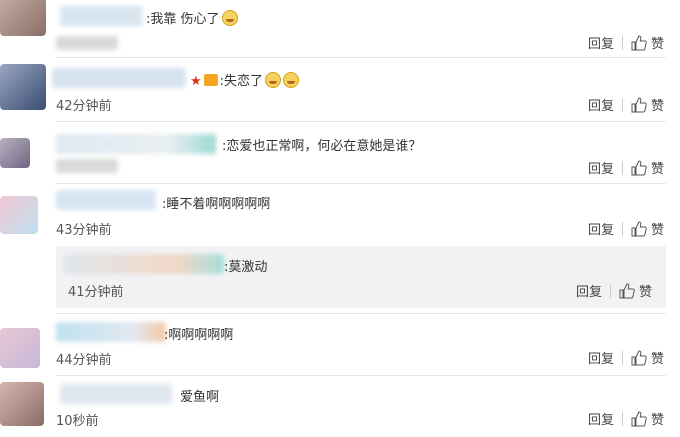 This screenshot has width=680, height=437. What do you see at coordinates (340, 345) in the screenshot?
I see `comment-item: :啊啊啊啊啊 44分钟前 回复 赞` at bounding box center [340, 345].